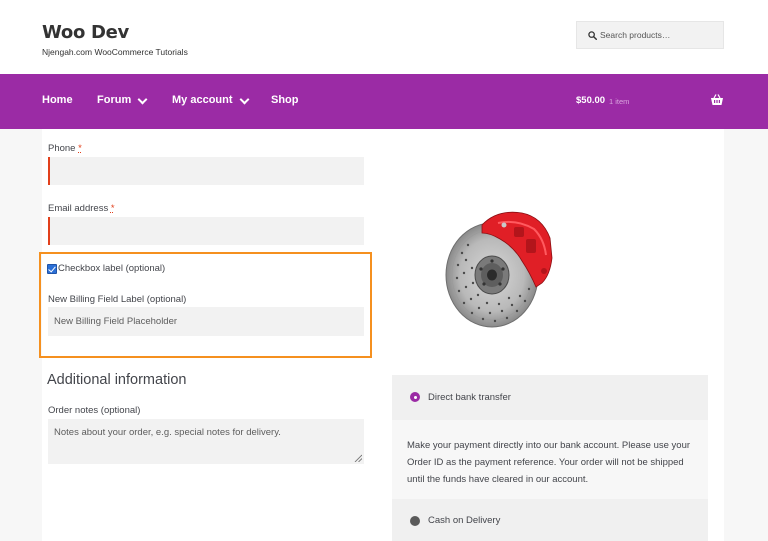  What do you see at coordinates (358, 458) in the screenshot?
I see `resize-handle-icon` at bounding box center [358, 458].